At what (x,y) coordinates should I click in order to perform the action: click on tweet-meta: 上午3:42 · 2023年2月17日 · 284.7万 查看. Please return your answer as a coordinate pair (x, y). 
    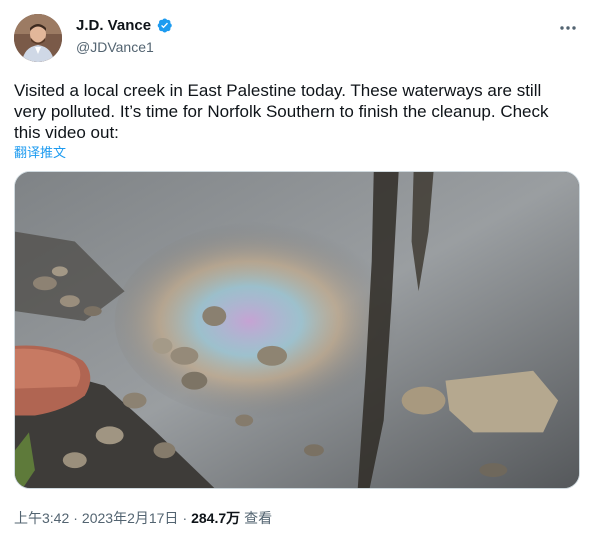
    Looking at the image, I should click on (143, 518).